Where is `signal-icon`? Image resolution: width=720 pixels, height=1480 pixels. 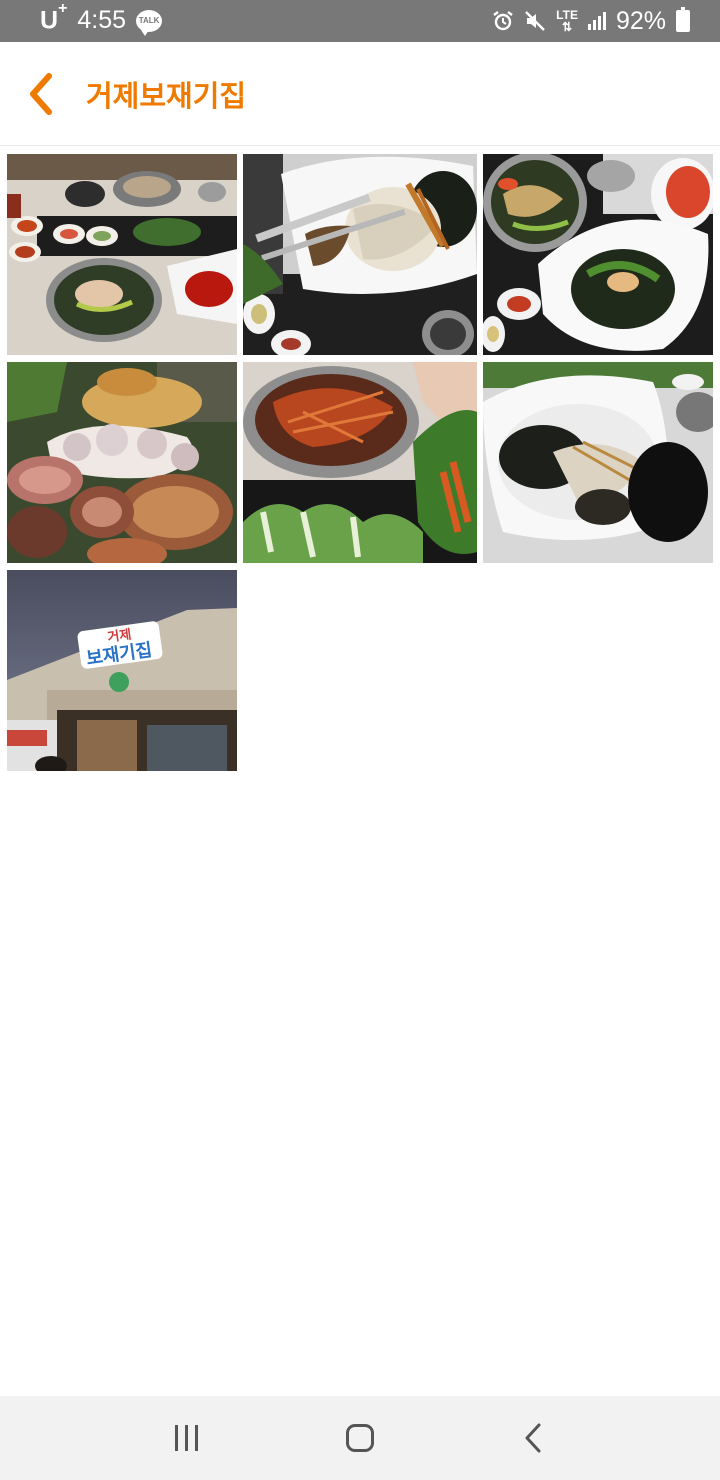 signal-icon is located at coordinates (596, 21).